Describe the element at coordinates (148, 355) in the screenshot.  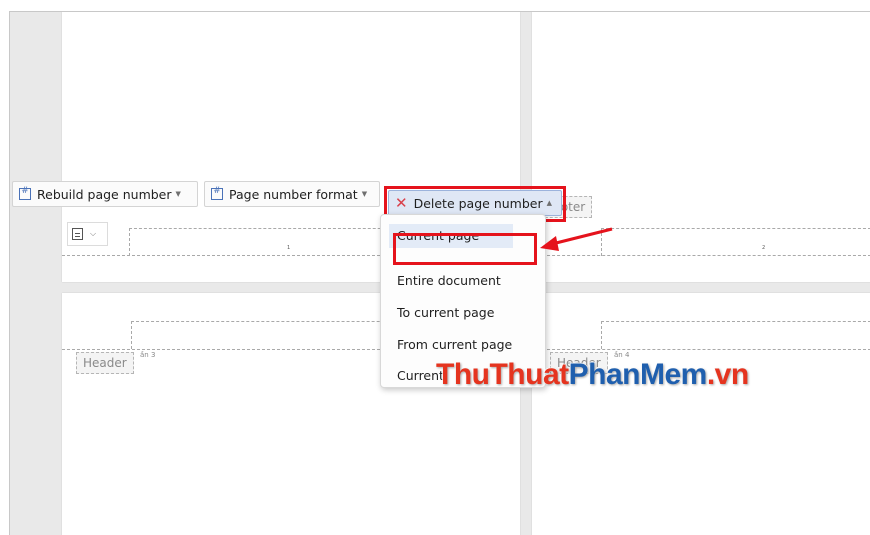
I see `section-label: ần 3` at that location.